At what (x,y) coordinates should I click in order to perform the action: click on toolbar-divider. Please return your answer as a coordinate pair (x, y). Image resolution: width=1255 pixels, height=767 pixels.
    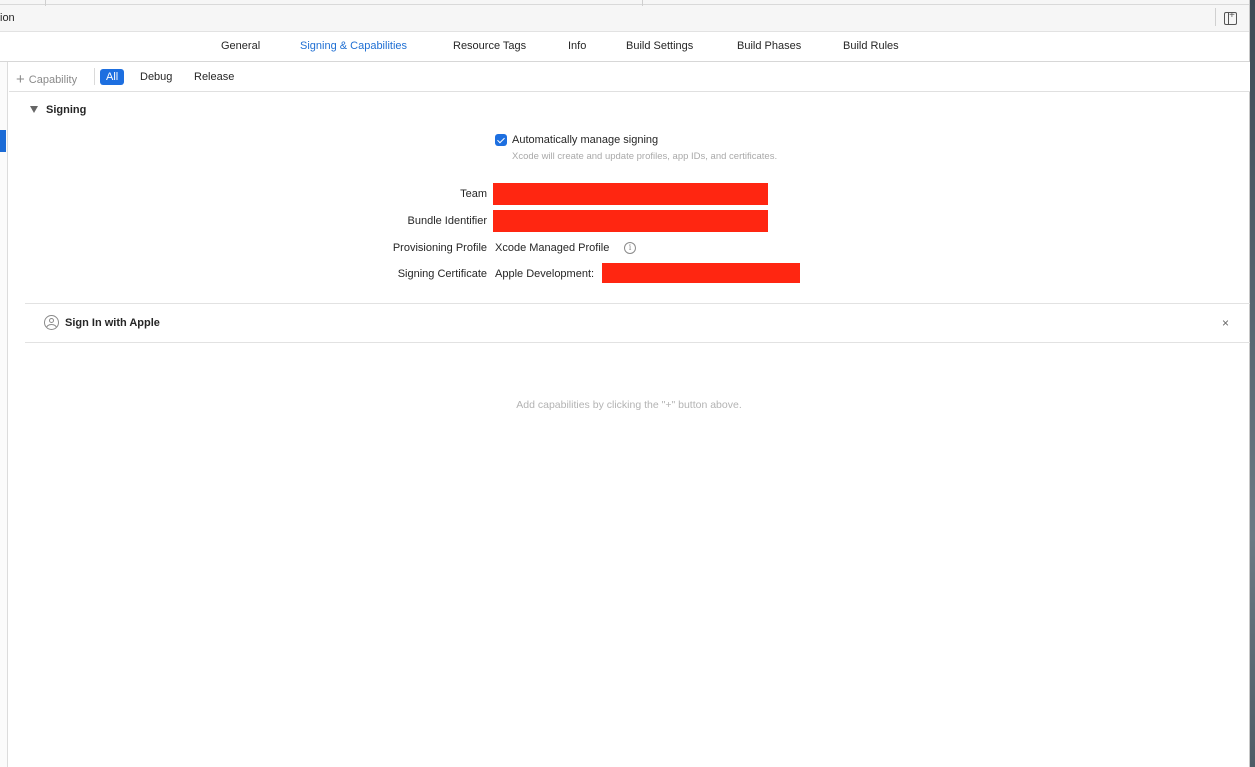
    Looking at the image, I should click on (94, 76).